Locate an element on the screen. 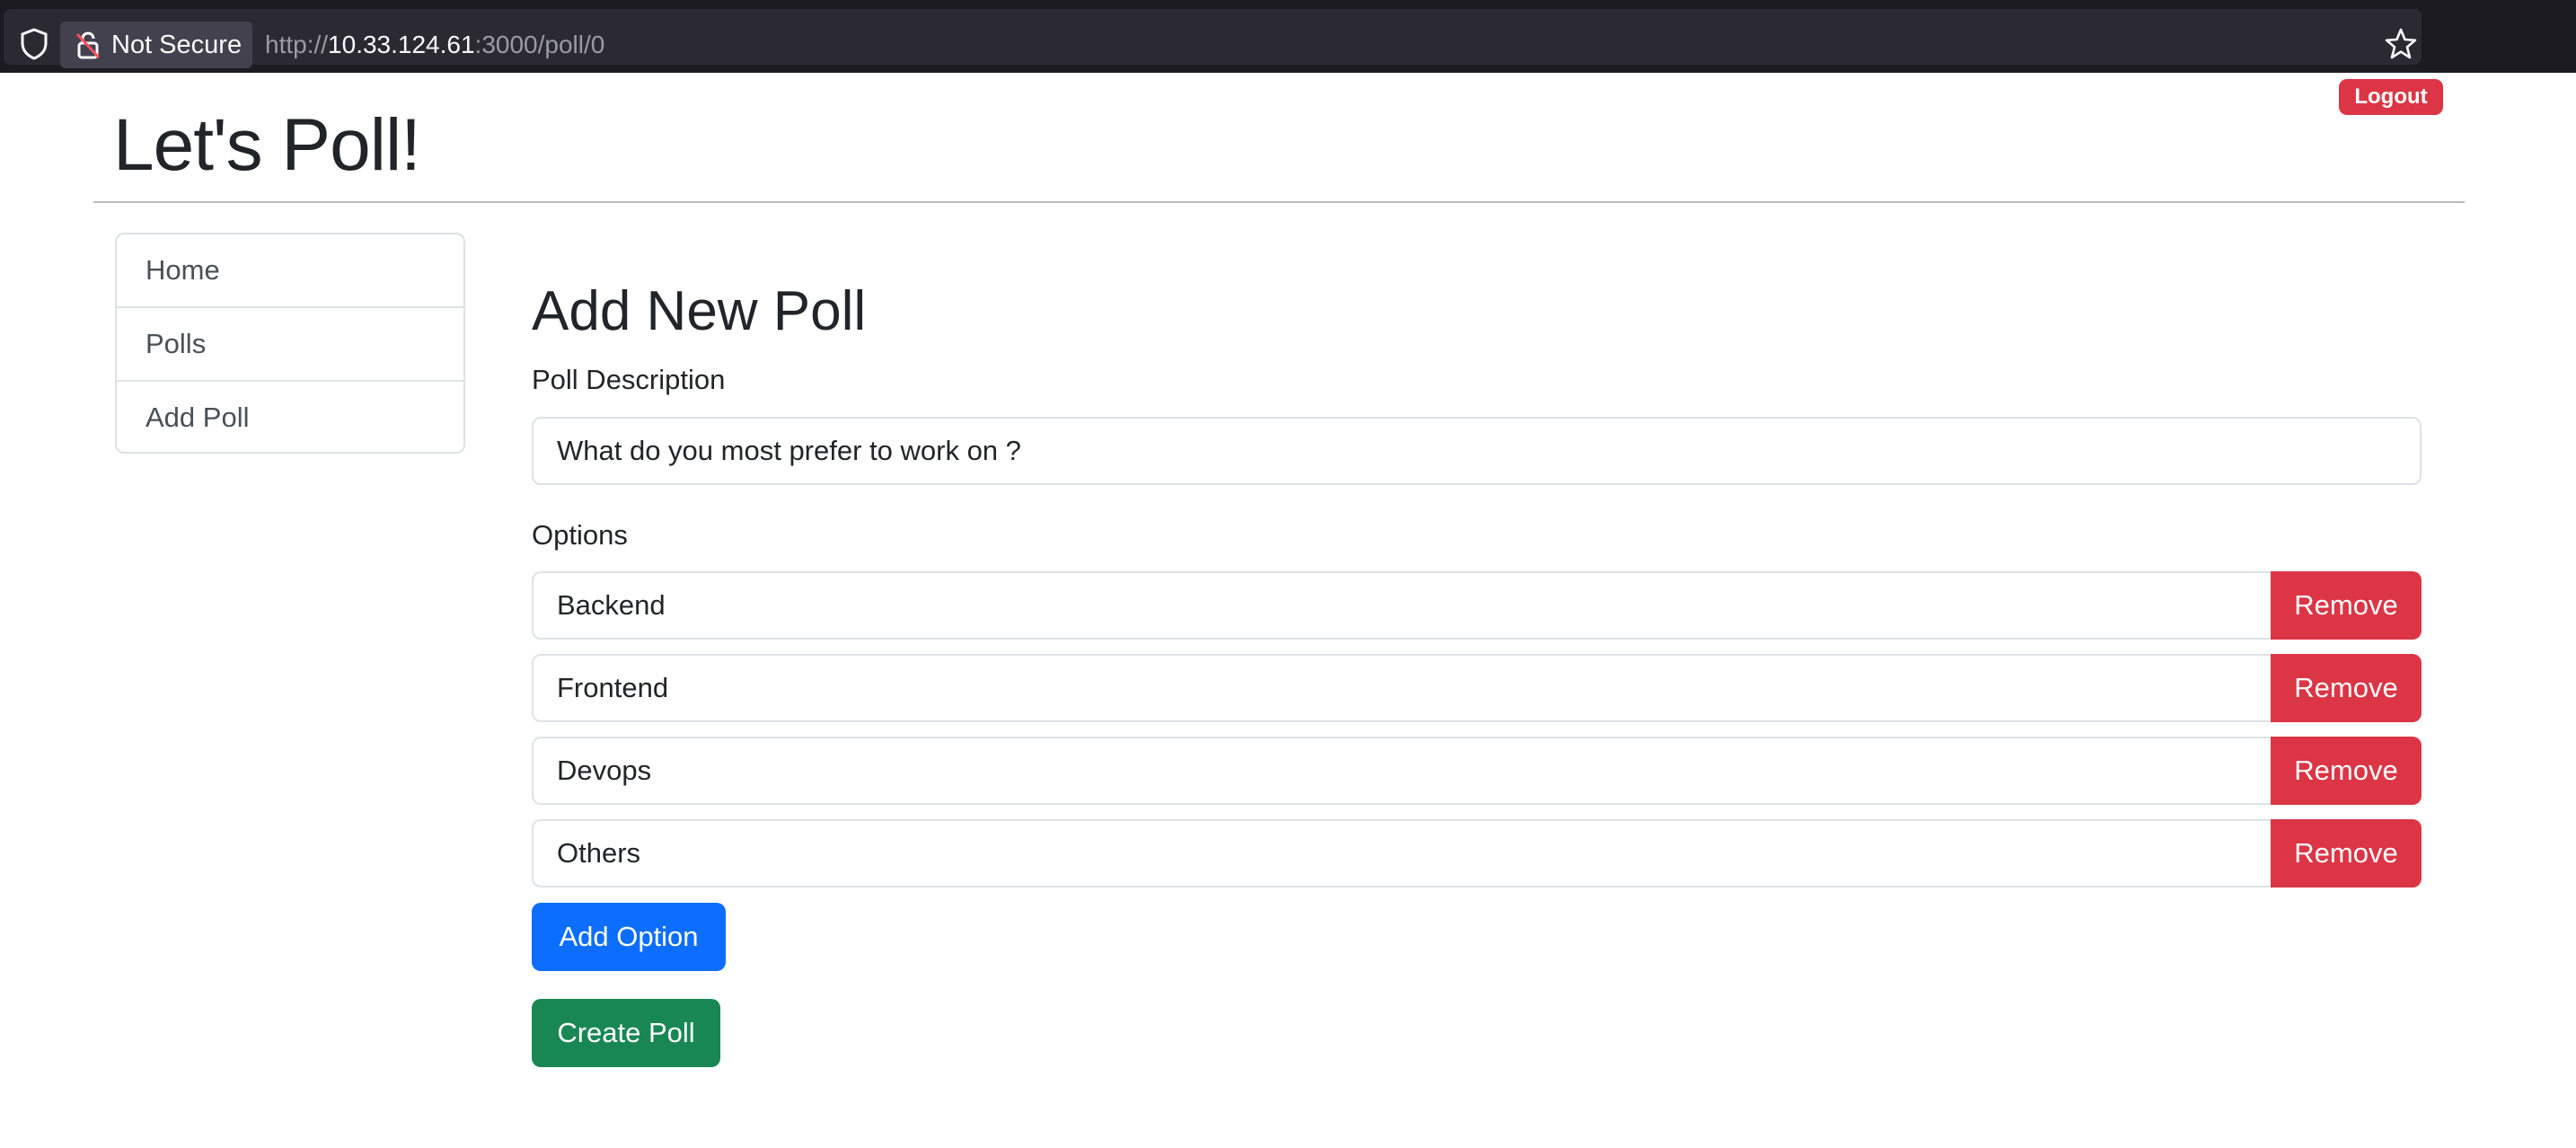 This screenshot has height=1148, width=2576. sidebar-item-home: Home is located at coordinates (290, 271).